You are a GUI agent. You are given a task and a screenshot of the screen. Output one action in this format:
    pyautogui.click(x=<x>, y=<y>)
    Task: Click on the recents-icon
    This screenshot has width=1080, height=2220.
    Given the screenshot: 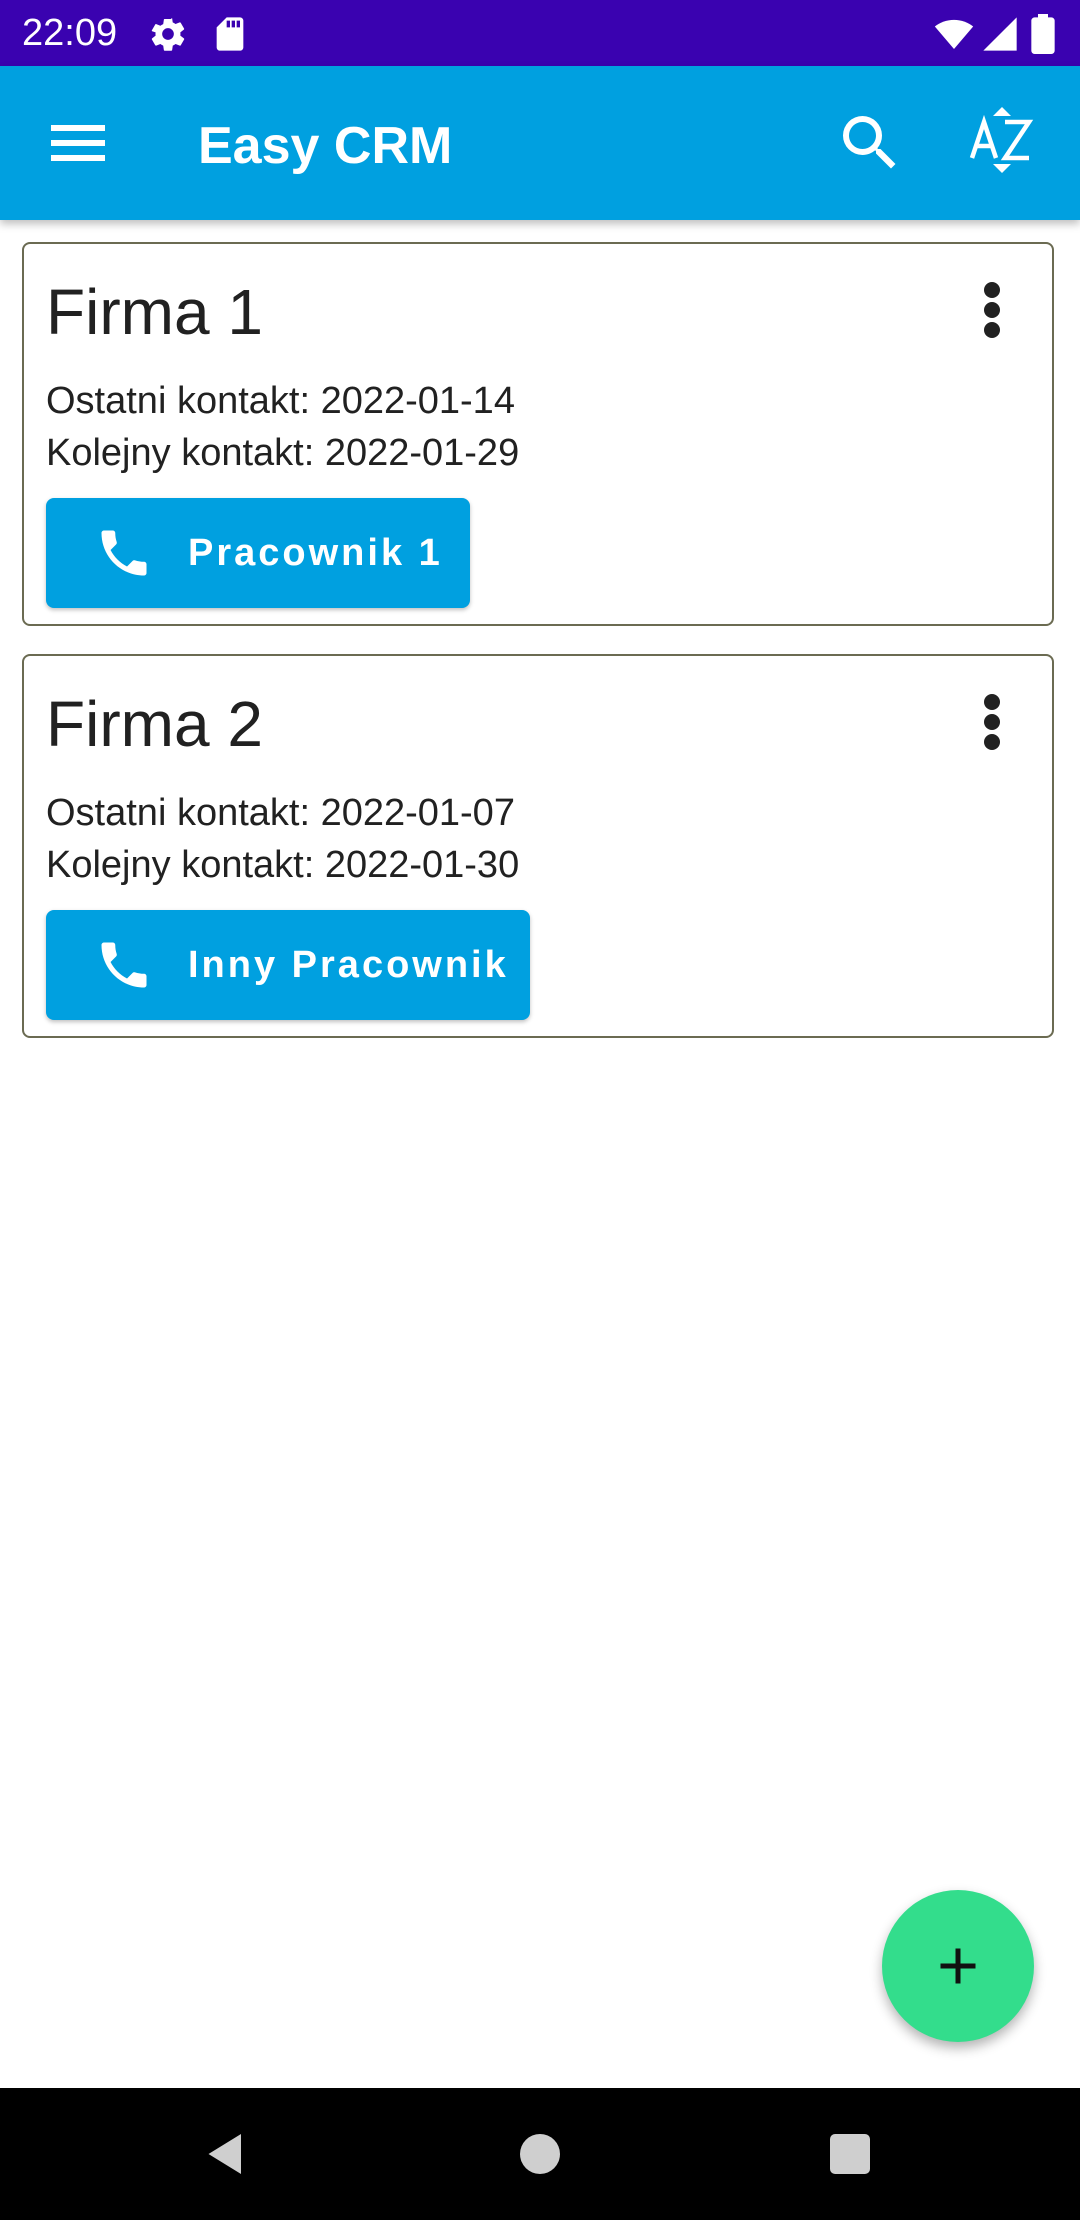 What is the action you would take?
    pyautogui.click(x=850, y=2154)
    